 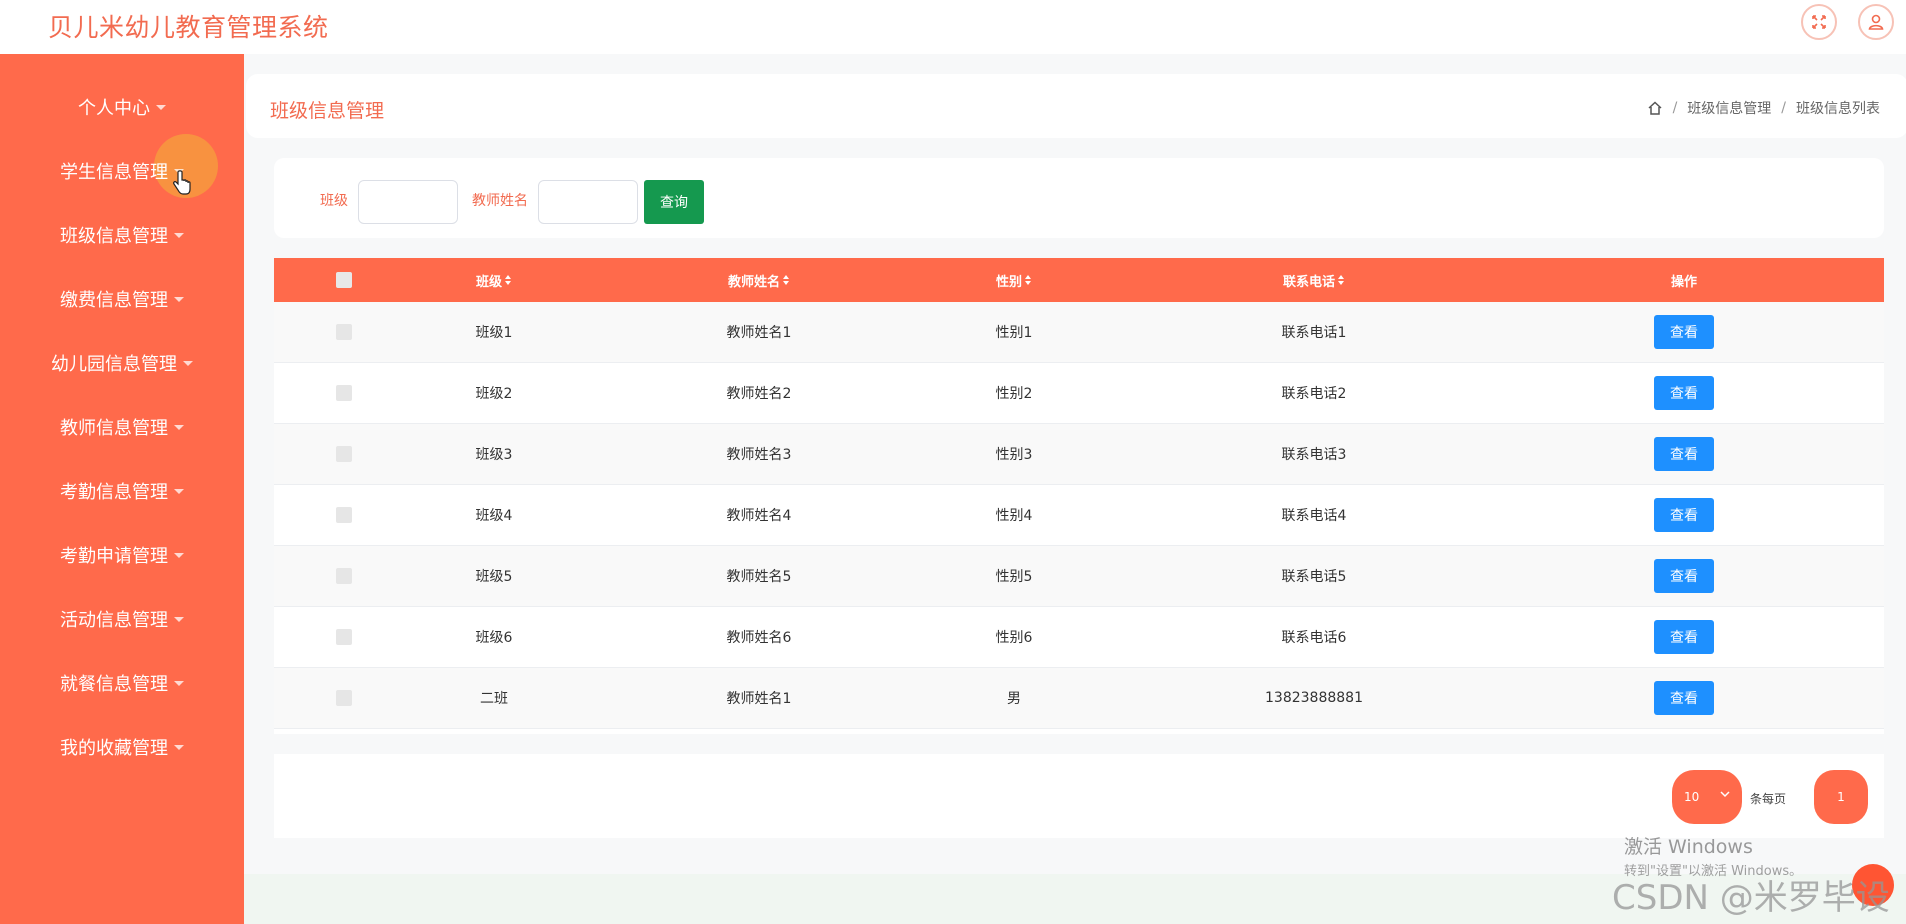 I want to click on sidebar-item-my-favorites: 我的收藏管理, so click(x=122, y=747).